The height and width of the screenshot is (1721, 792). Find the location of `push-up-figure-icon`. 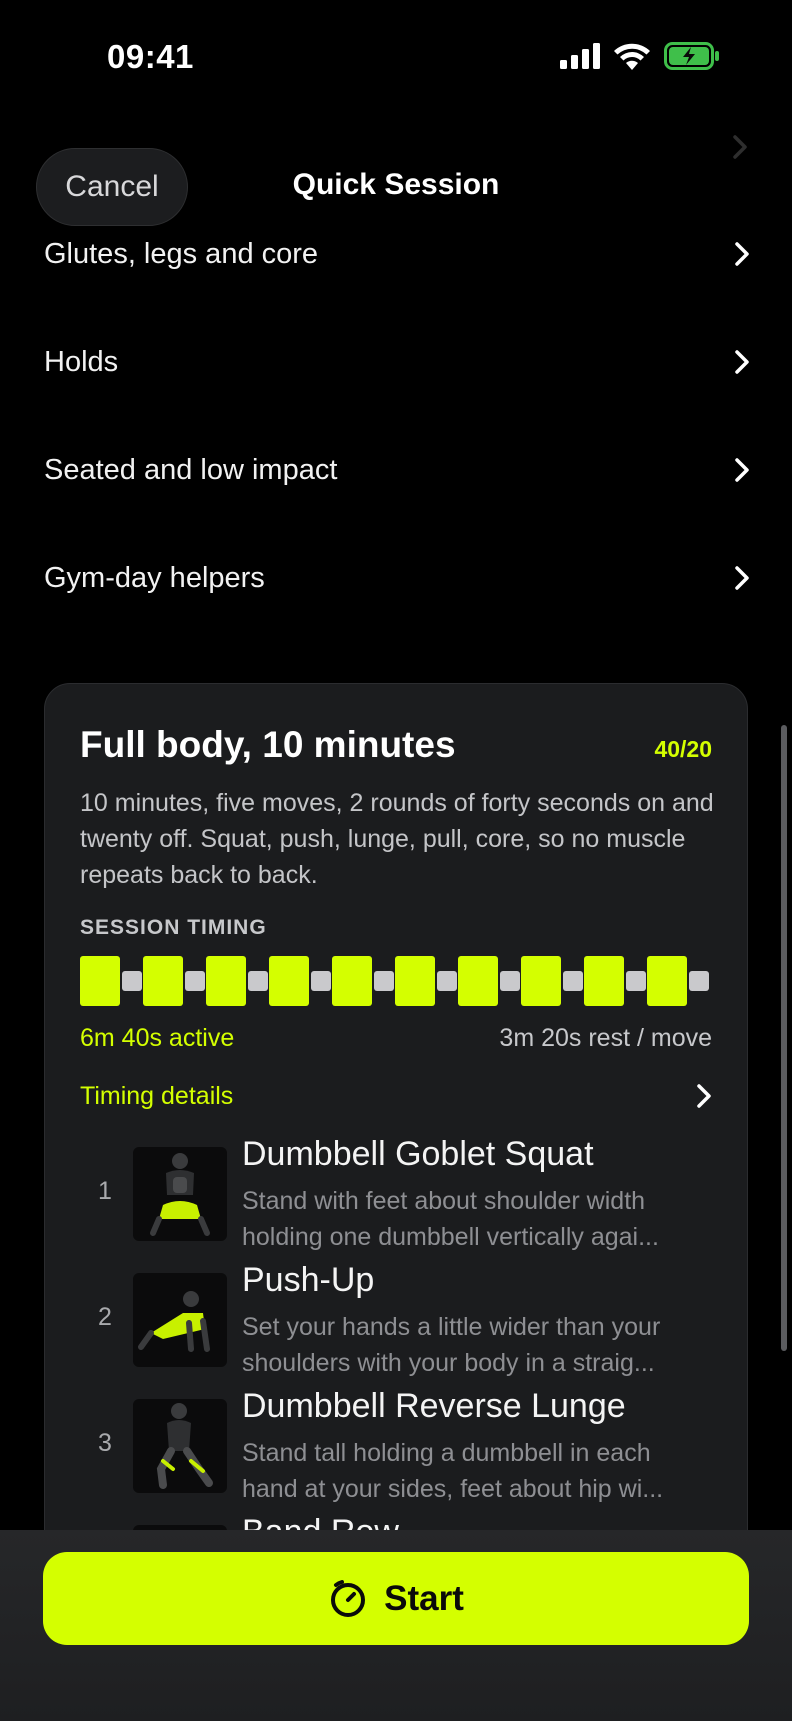

push-up-figure-icon is located at coordinates (174, 1321).